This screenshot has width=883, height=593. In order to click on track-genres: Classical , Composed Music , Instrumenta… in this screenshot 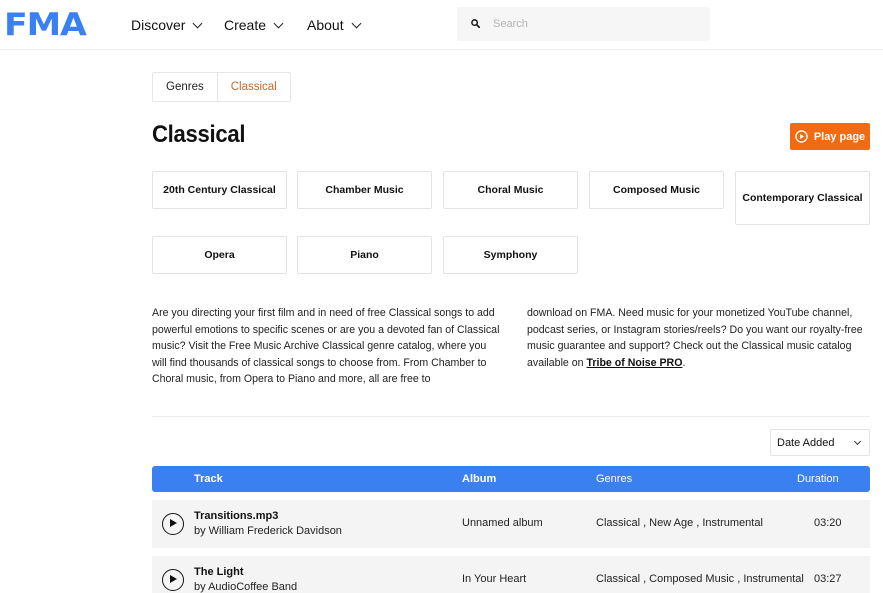, I will do `click(700, 579)`.